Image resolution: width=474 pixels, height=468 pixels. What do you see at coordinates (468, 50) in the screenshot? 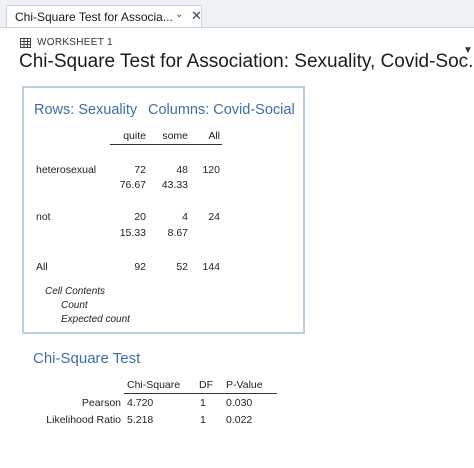
I see `options-caret-icon: ▼` at bounding box center [468, 50].